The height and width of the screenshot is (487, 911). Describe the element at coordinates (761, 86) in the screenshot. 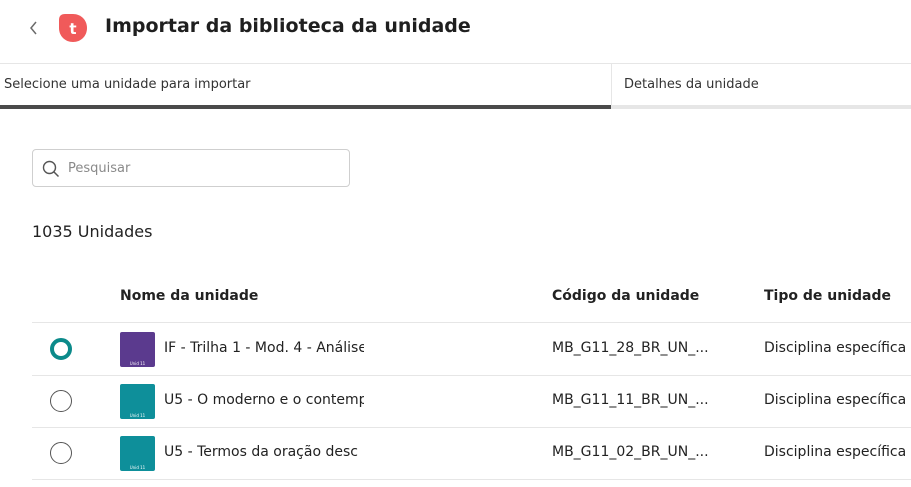

I see `tab-unit-details: Detalhes da unidade` at that location.